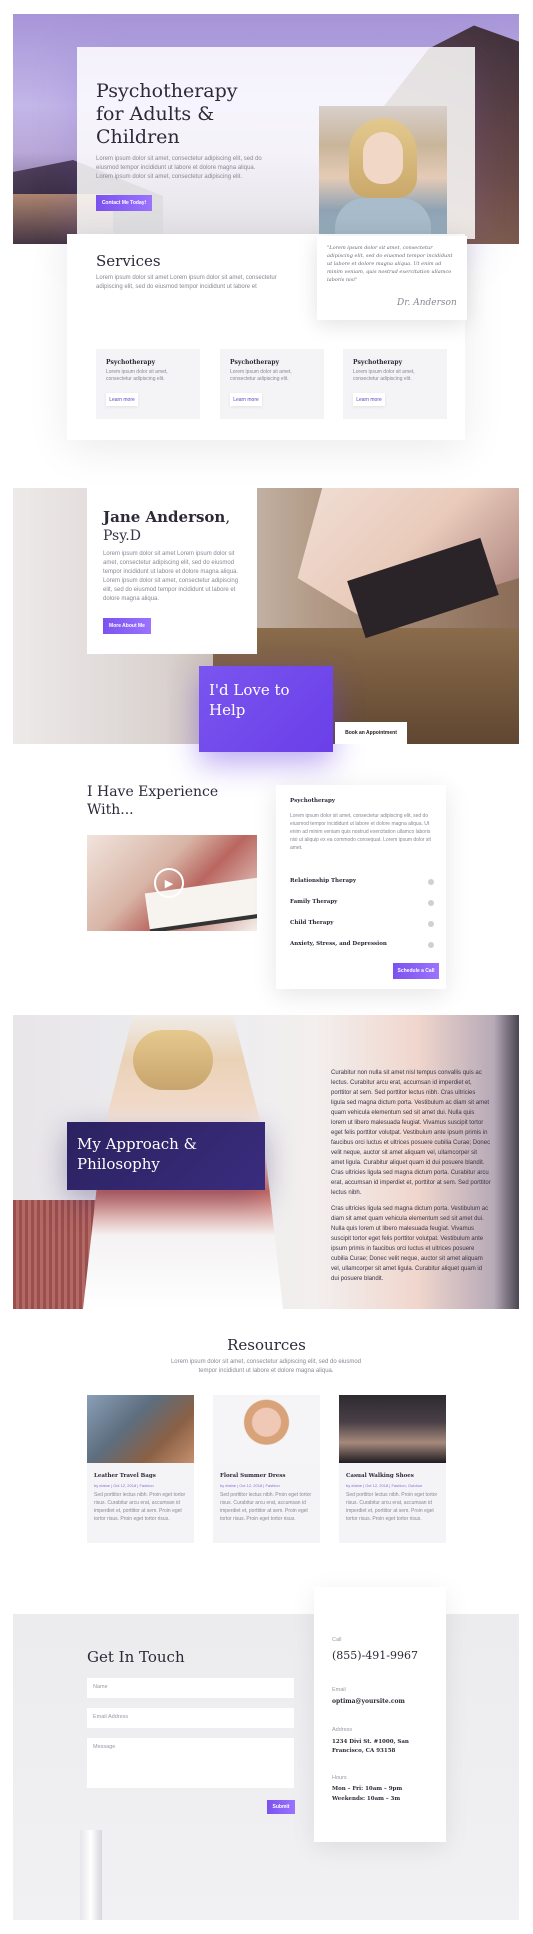  What do you see at coordinates (124, 203) in the screenshot?
I see `contact-me-button: Contact Me Today!` at bounding box center [124, 203].